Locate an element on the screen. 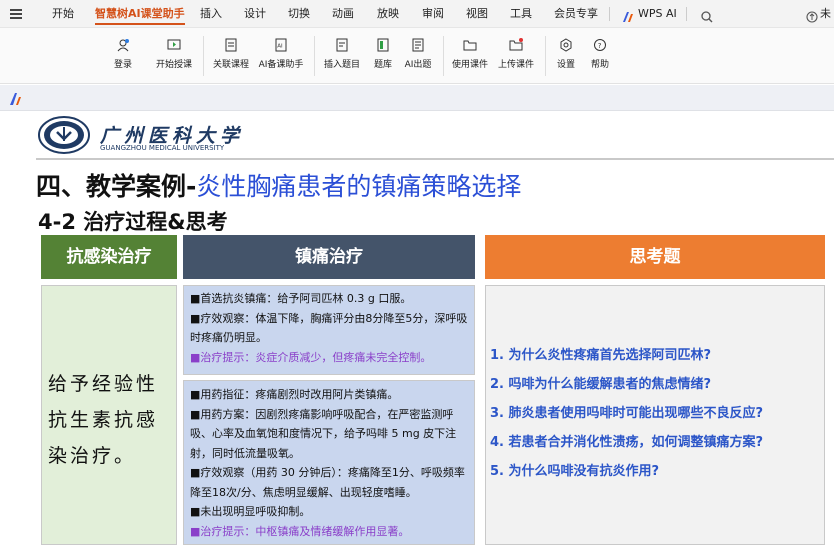 This screenshot has width=834, height=552. question-bank-button: 题库 is located at coordinates (383, 54).